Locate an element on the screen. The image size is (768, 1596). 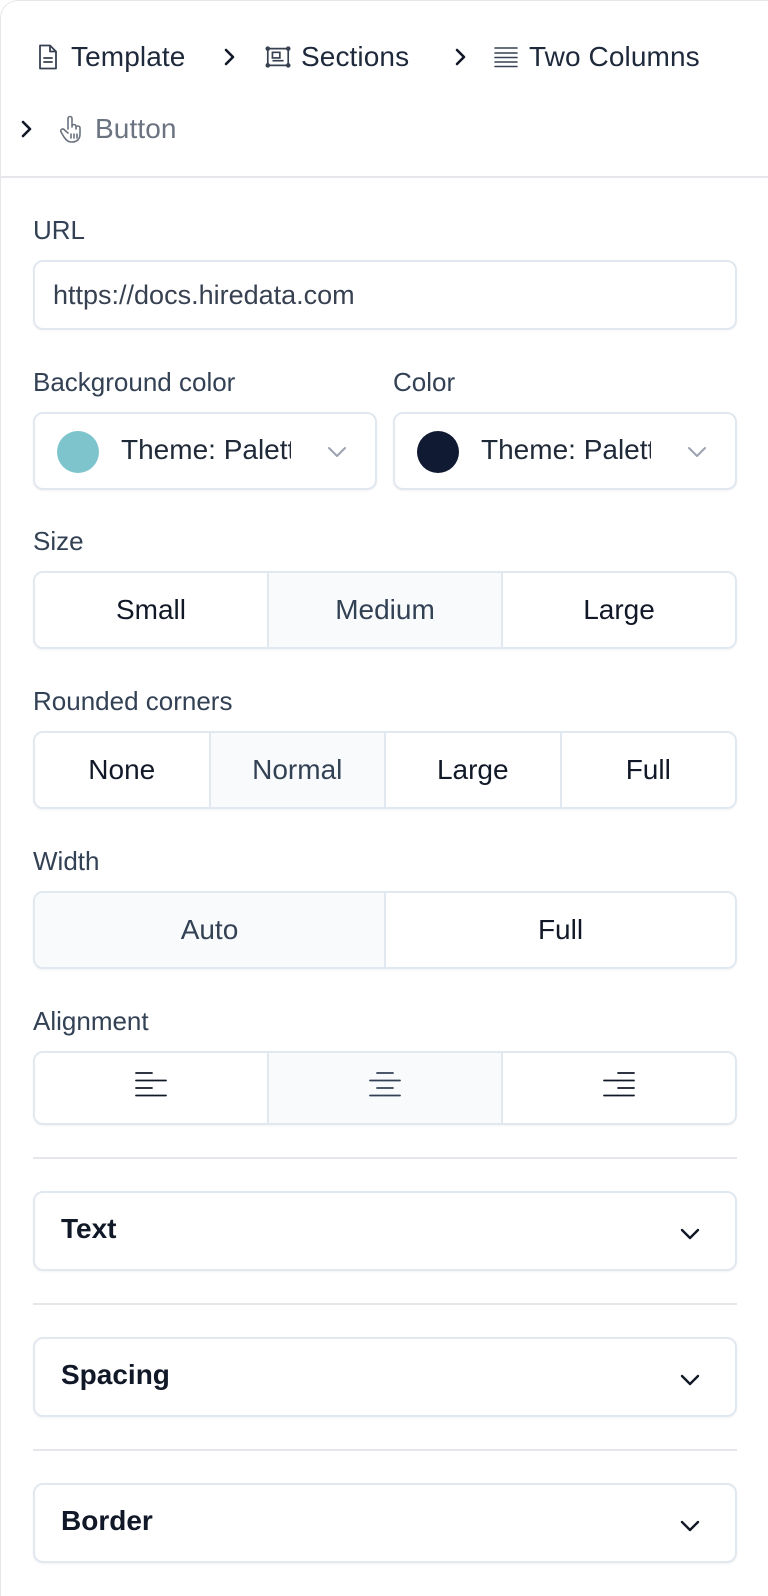
size-label: Size is located at coordinates (58, 541).